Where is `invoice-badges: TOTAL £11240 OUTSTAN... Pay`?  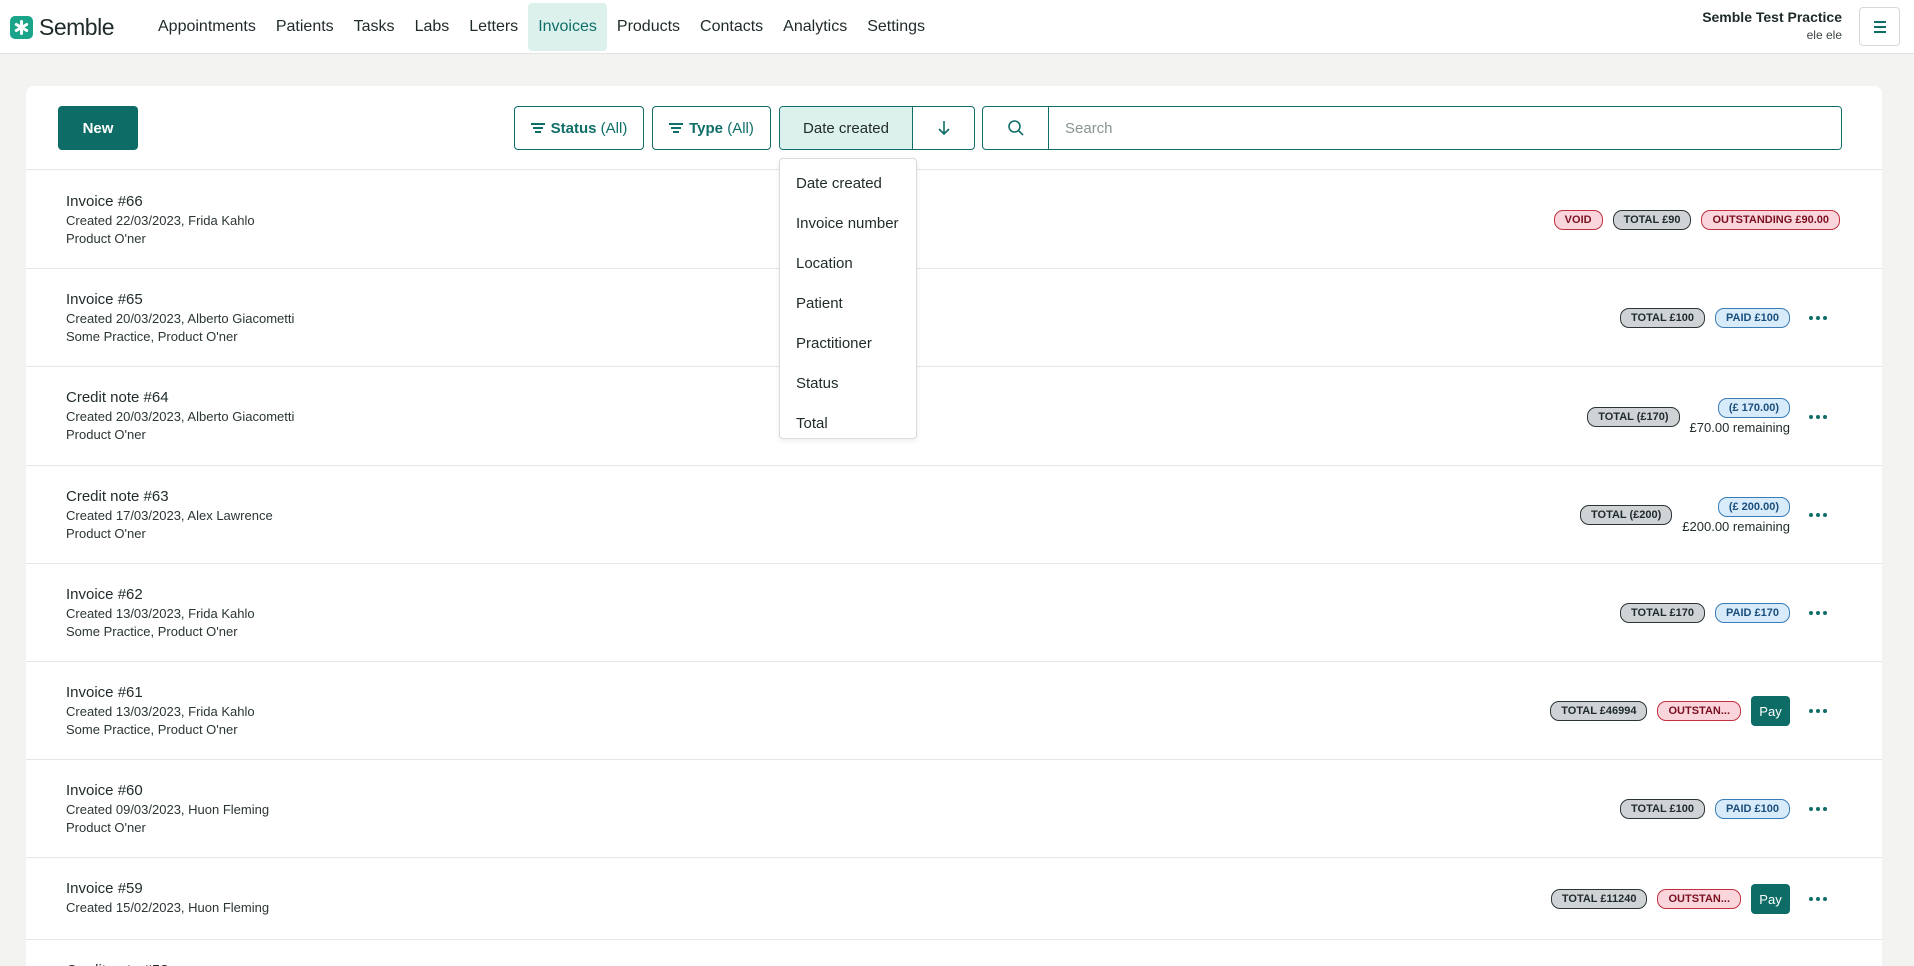
invoice-badges: TOTAL £11240 OUTSTAN... Pay is located at coordinates (1670, 899).